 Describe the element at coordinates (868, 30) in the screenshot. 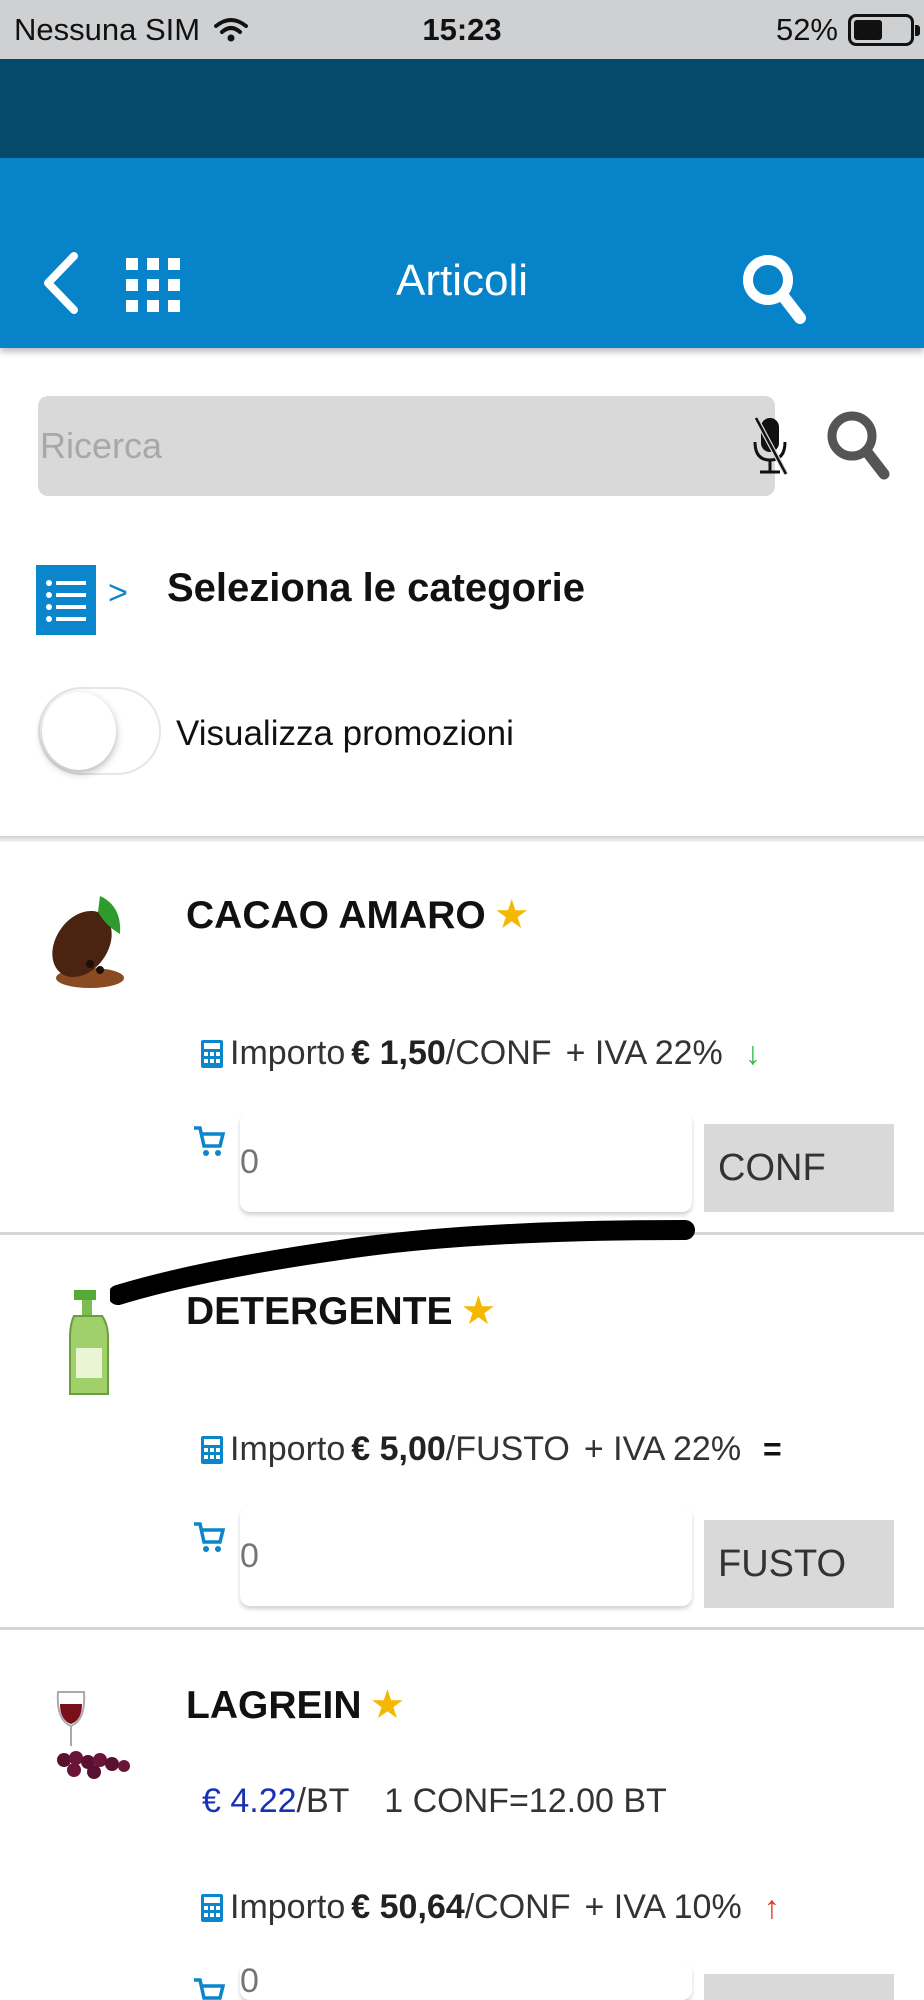

I see `battery-fill` at that location.